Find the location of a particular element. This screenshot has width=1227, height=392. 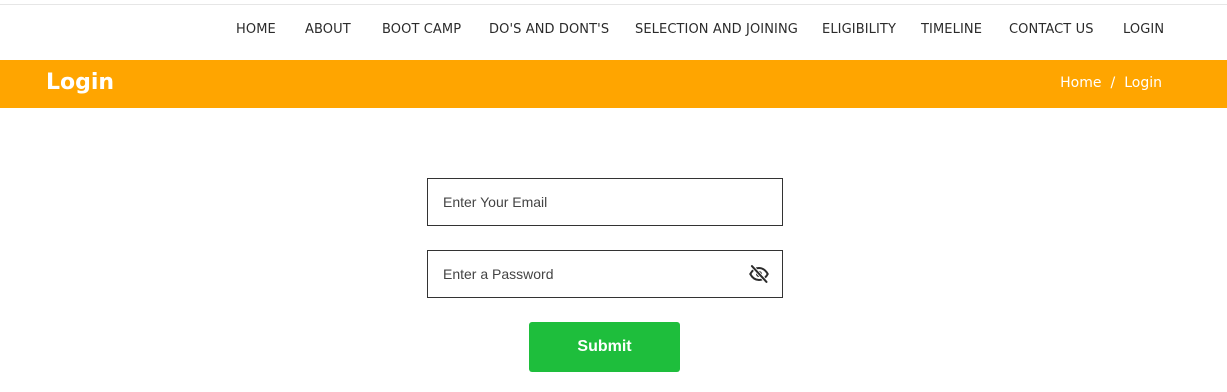

password-input is located at coordinates (605, 274).